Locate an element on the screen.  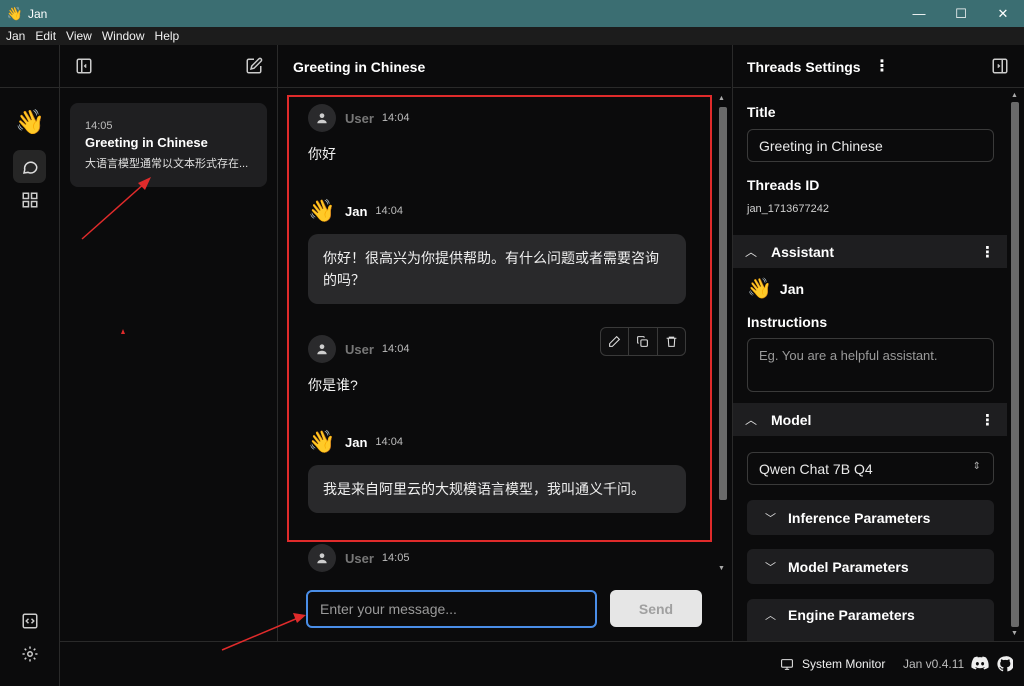
collapse-right-panel-icon is located at coordinates (1000, 68).